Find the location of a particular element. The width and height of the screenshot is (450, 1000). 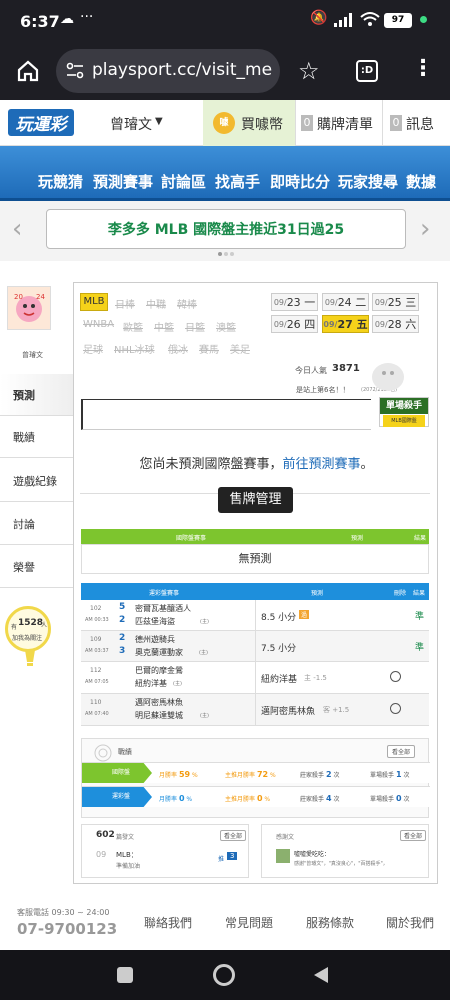

mascot-icon is located at coordinates (388, 377).